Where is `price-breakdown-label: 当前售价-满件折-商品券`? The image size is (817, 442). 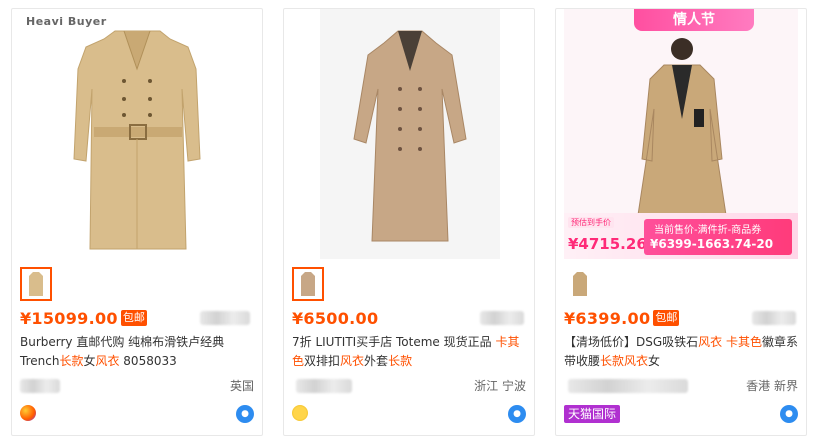 price-breakdown-label: 当前售价-满件折-商品券 is located at coordinates (708, 230).